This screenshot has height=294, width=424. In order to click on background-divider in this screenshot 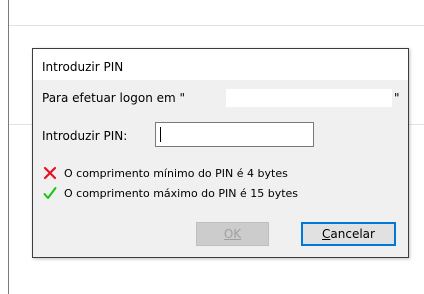, I will do `click(216, 25)`.